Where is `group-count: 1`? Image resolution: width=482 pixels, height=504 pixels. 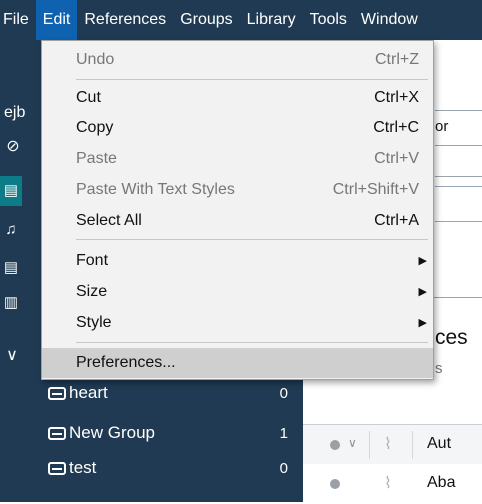 group-count: 1 is located at coordinates (283, 433).